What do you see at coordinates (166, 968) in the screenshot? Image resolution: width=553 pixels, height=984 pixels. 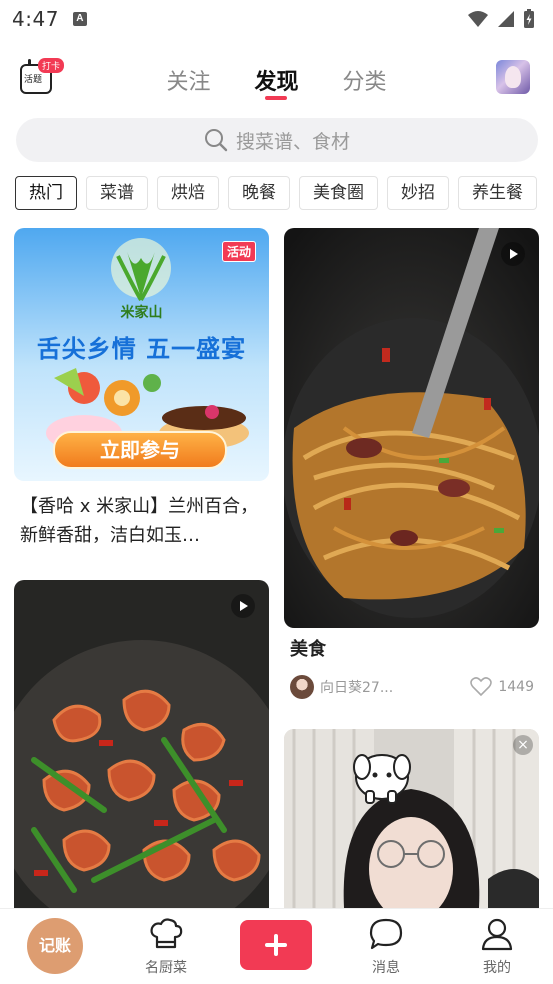 I see `nav-chef-label: 名厨菜` at bounding box center [166, 968].